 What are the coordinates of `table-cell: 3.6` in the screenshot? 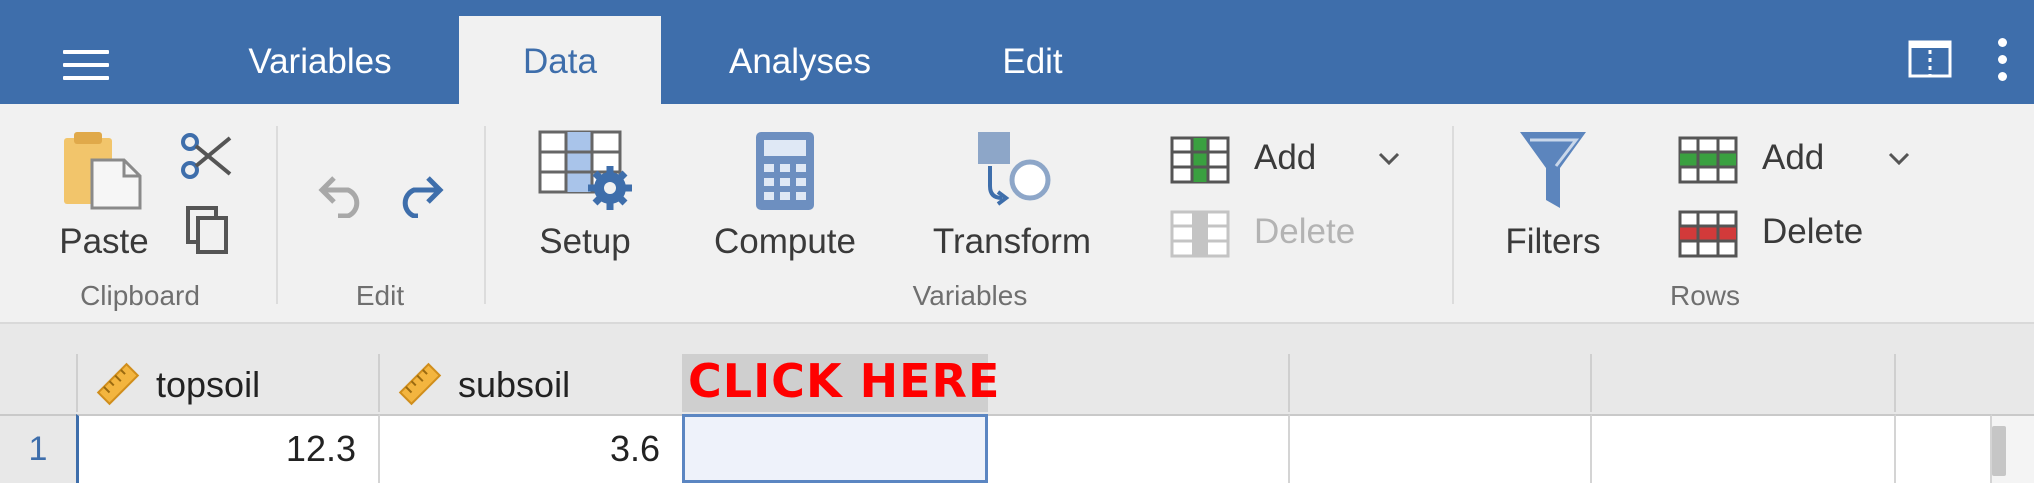 It's located at (532, 448).